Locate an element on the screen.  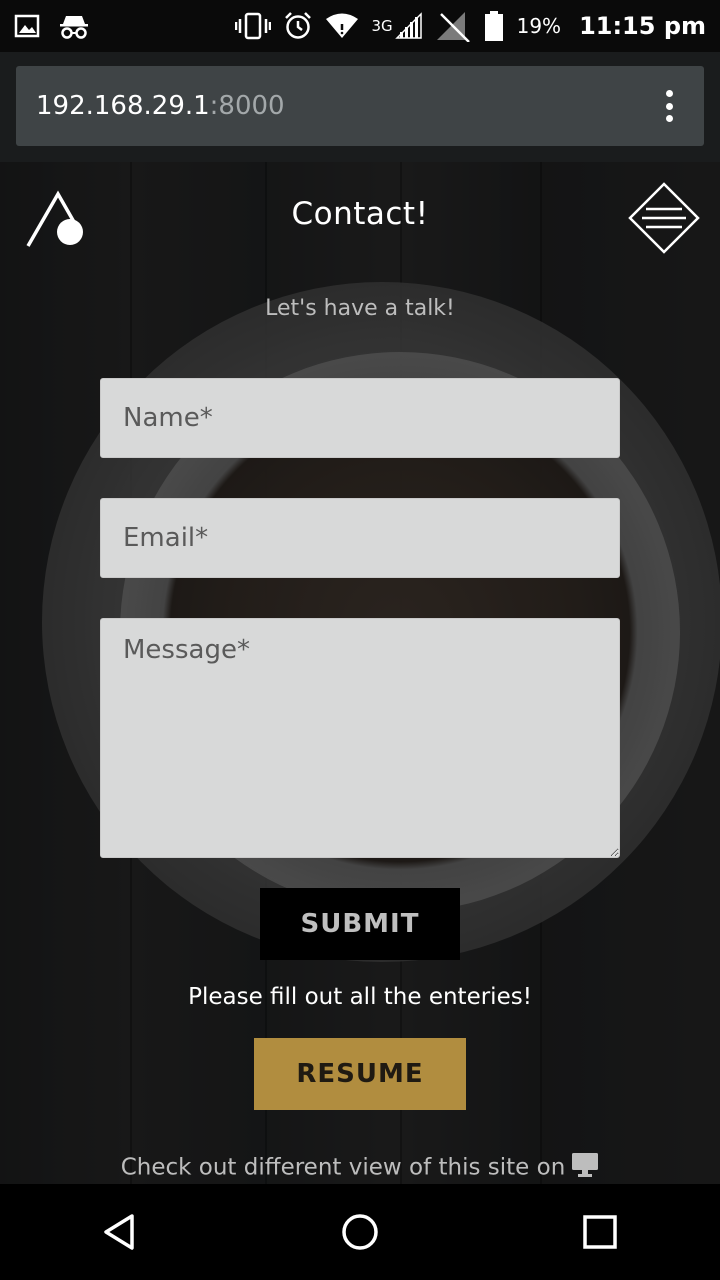
resume-button: RESUME is located at coordinates (360, 1074).